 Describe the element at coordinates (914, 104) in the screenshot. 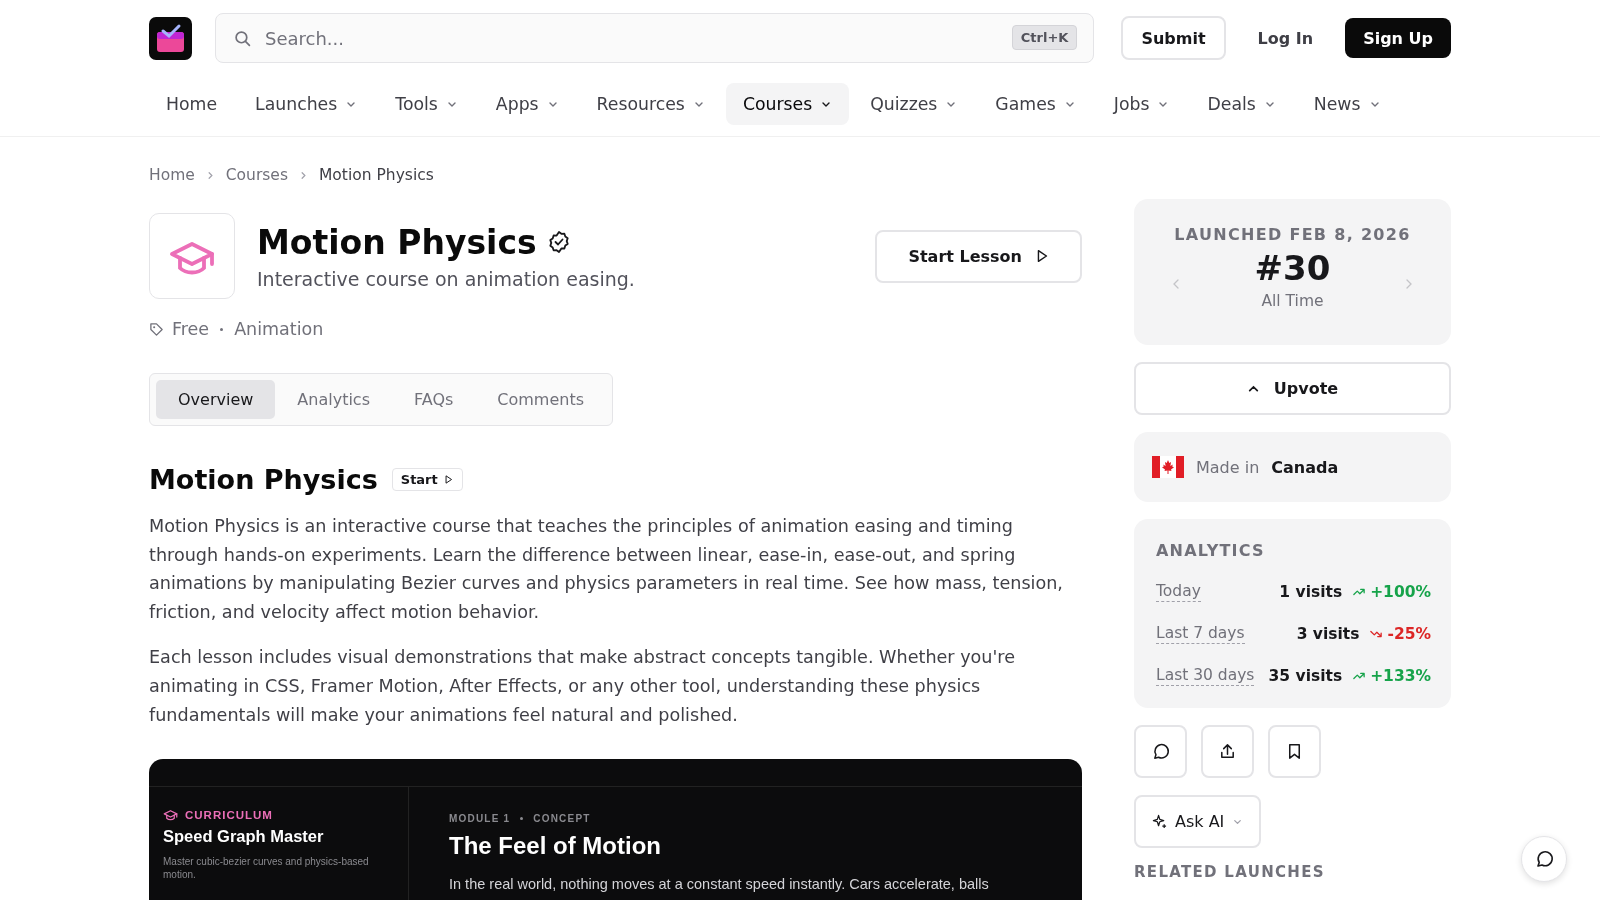

I see `nav-item: Quizzes` at that location.